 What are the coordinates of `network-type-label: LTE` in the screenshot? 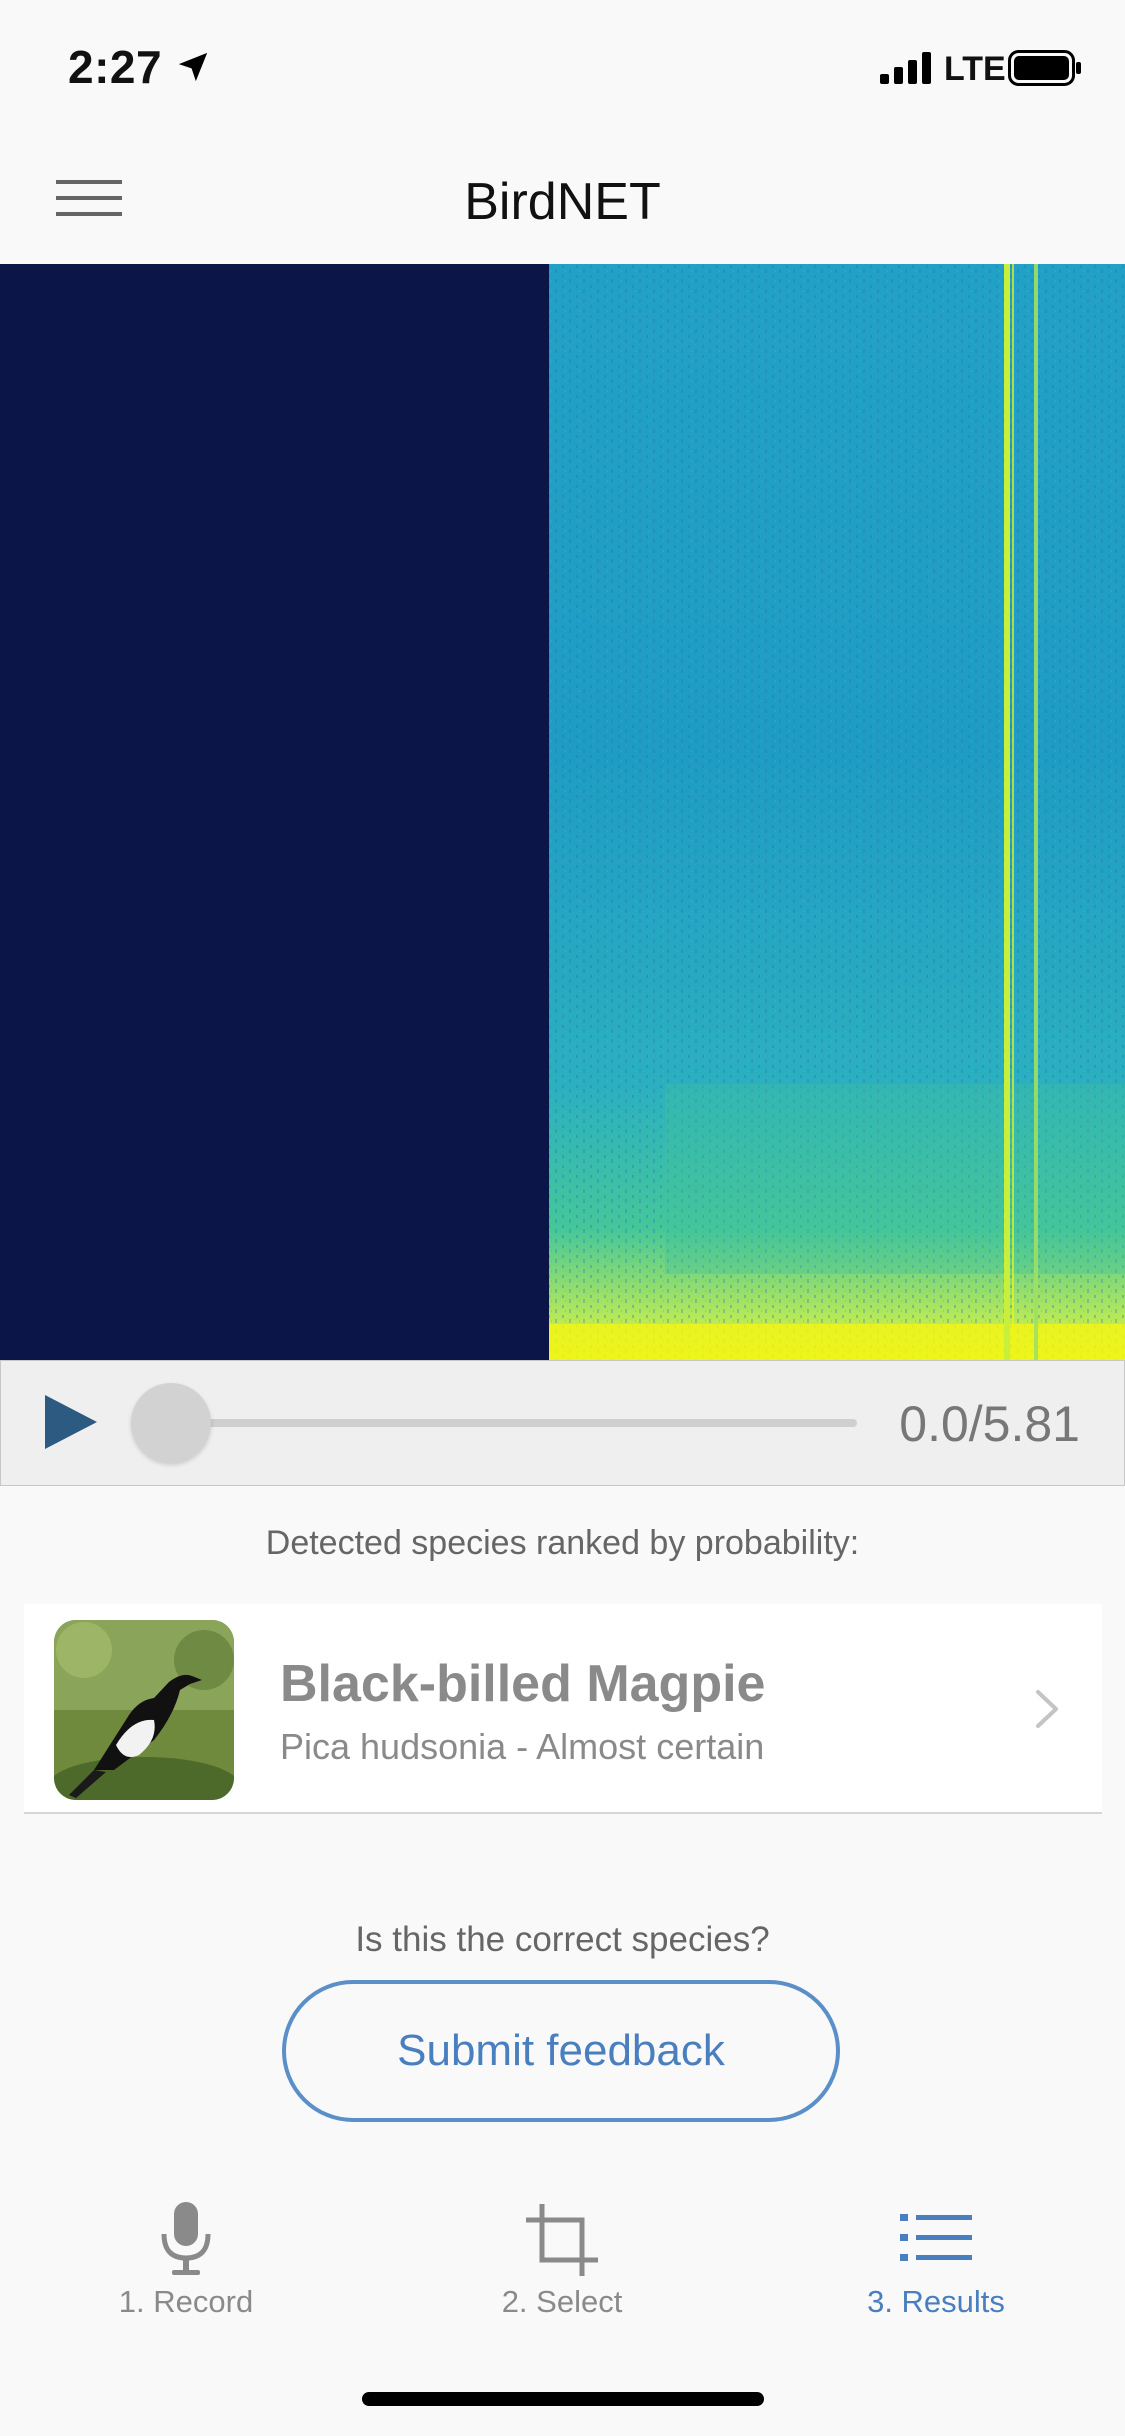 It's located at (975, 69).